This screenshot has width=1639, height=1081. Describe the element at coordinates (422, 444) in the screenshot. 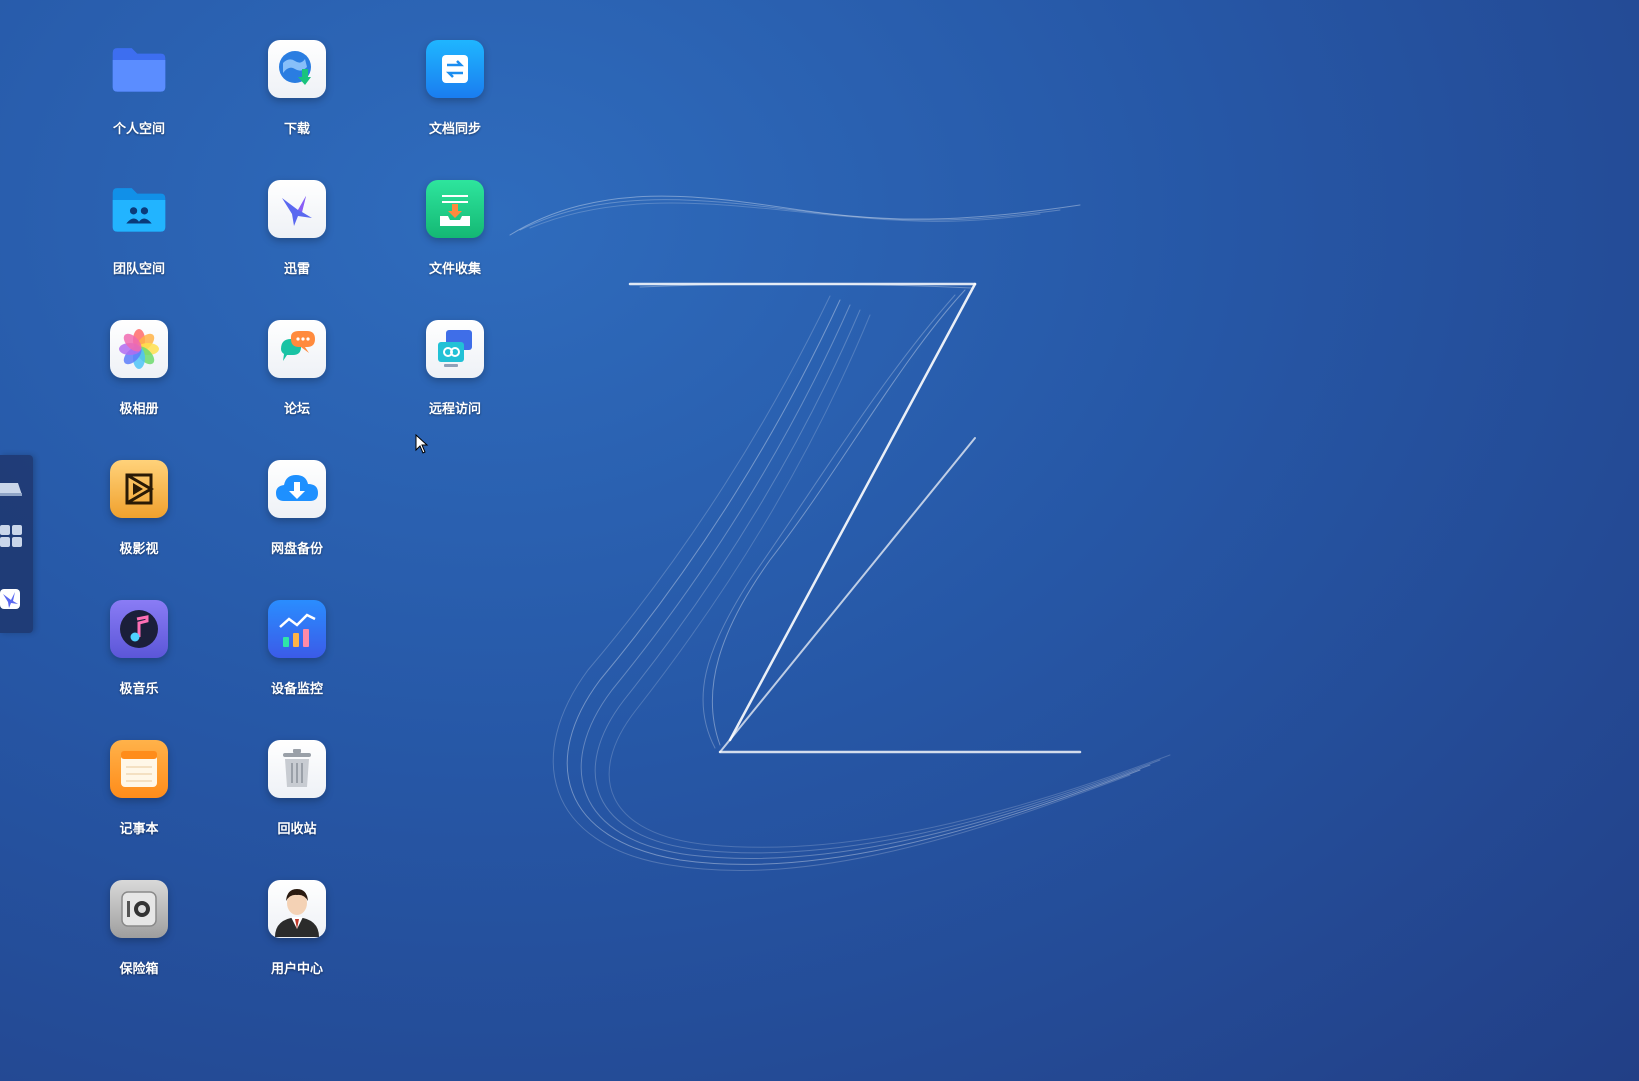

I see `mouse-cursor-icon` at that location.